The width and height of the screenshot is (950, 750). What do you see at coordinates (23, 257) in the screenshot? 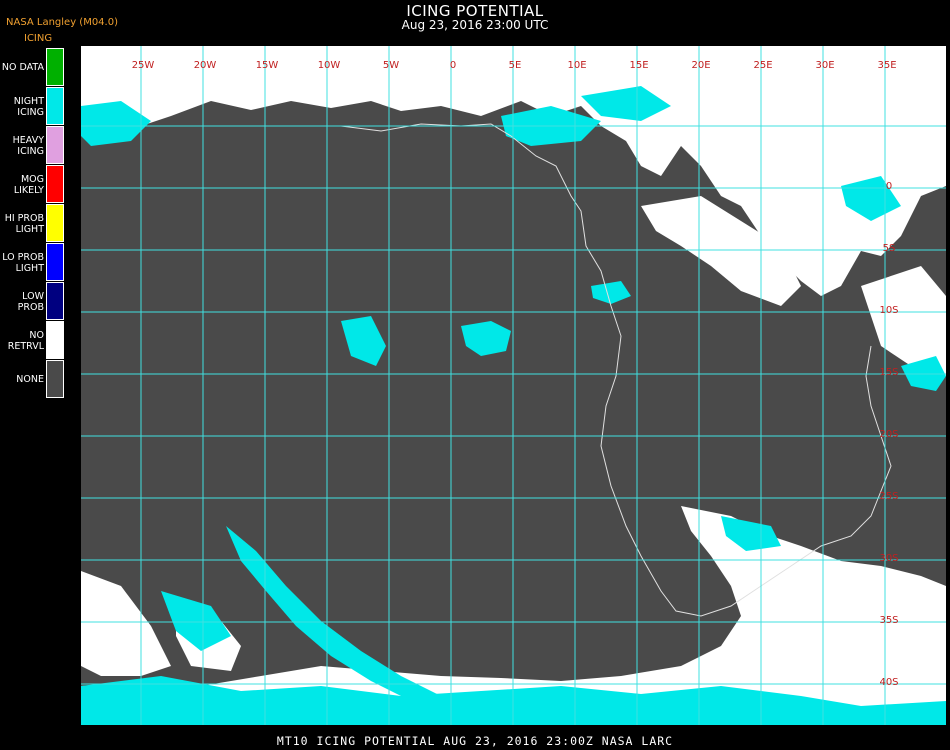
I see `legend-label-line: LO PROB` at bounding box center [23, 257].